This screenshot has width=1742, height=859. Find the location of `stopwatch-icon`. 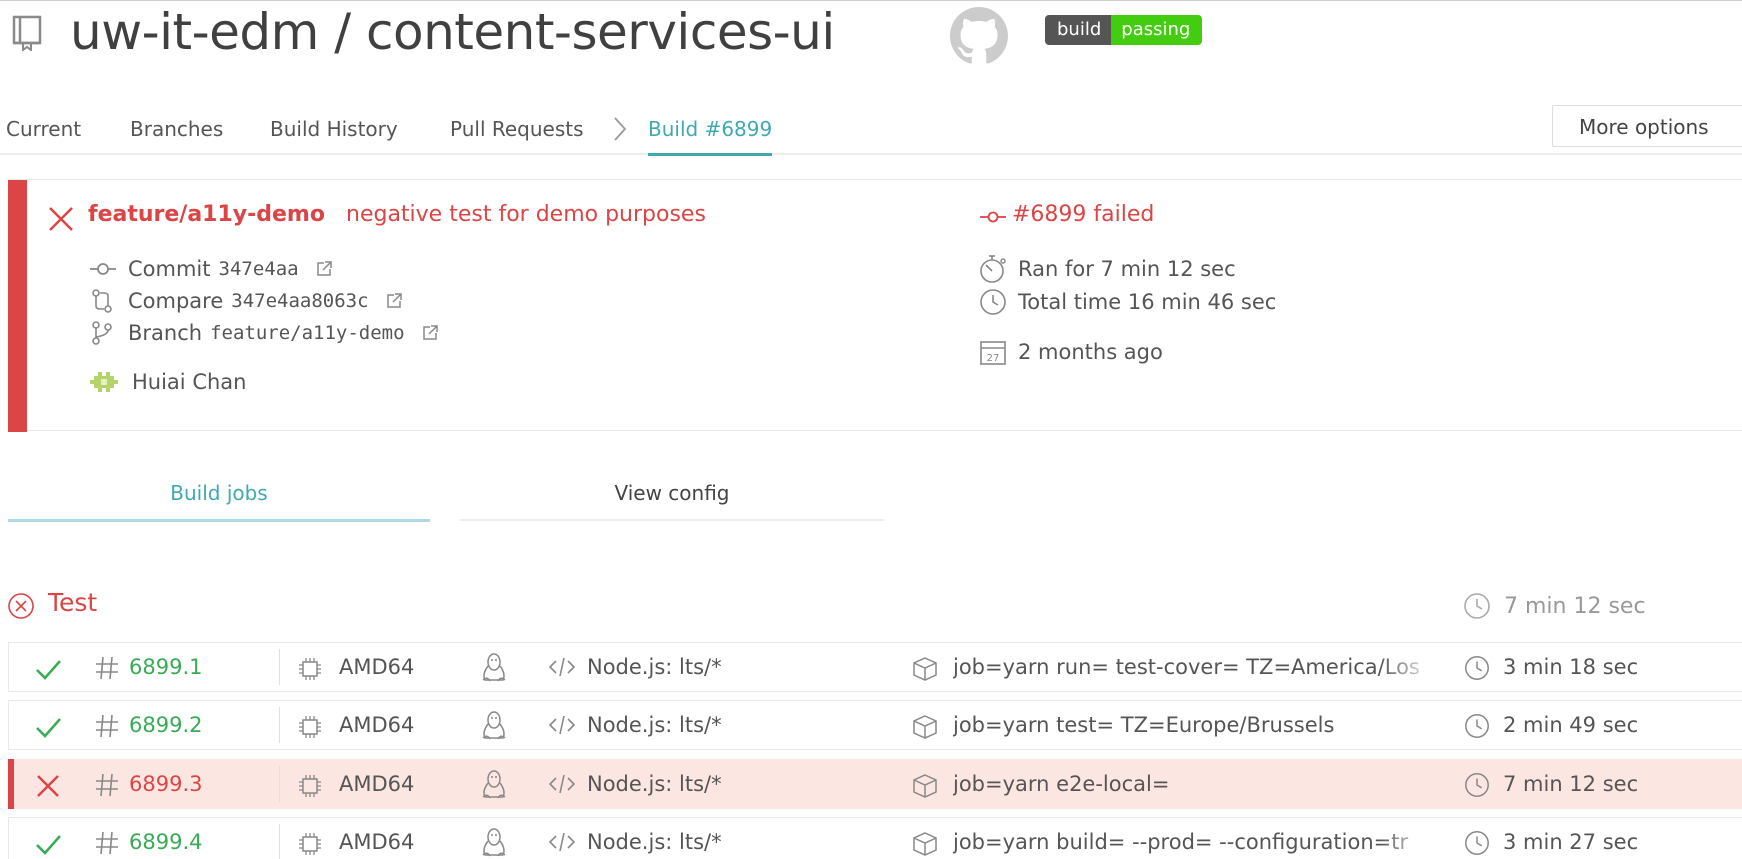

stopwatch-icon is located at coordinates (993, 269).